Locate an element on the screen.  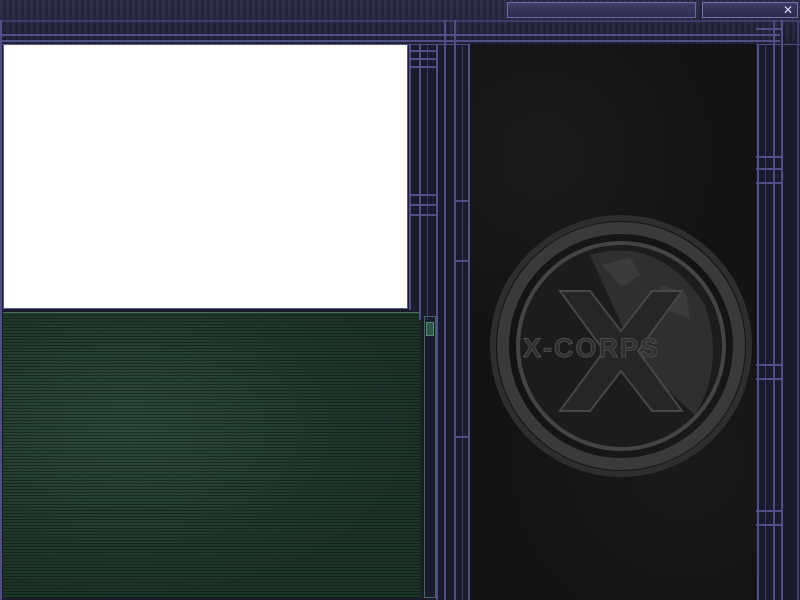
title-field is located at coordinates (601, 10).